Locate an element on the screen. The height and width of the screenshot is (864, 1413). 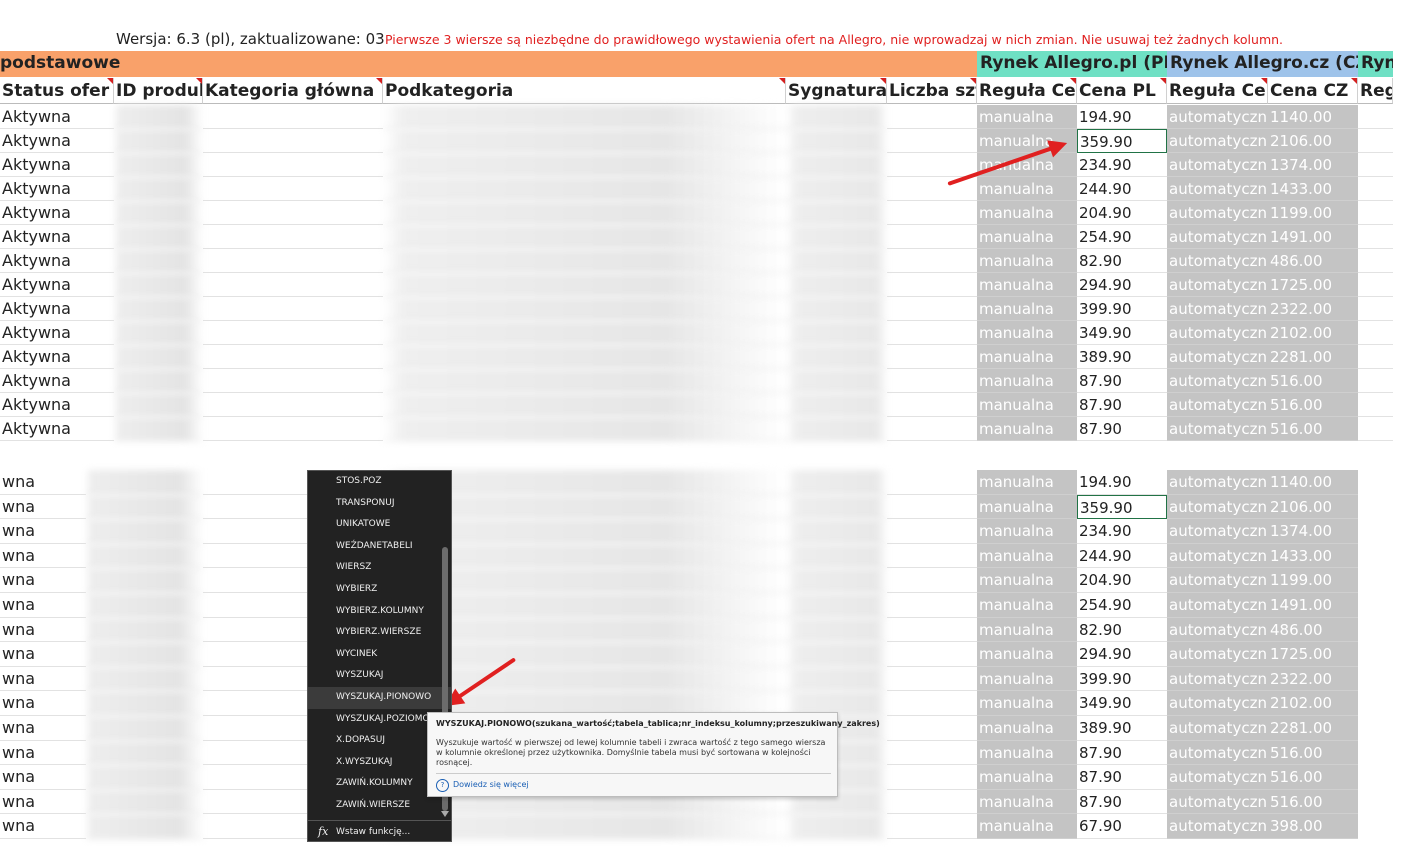
learn-more-link: ? Dowiedz się więcej is located at coordinates (482, 785).